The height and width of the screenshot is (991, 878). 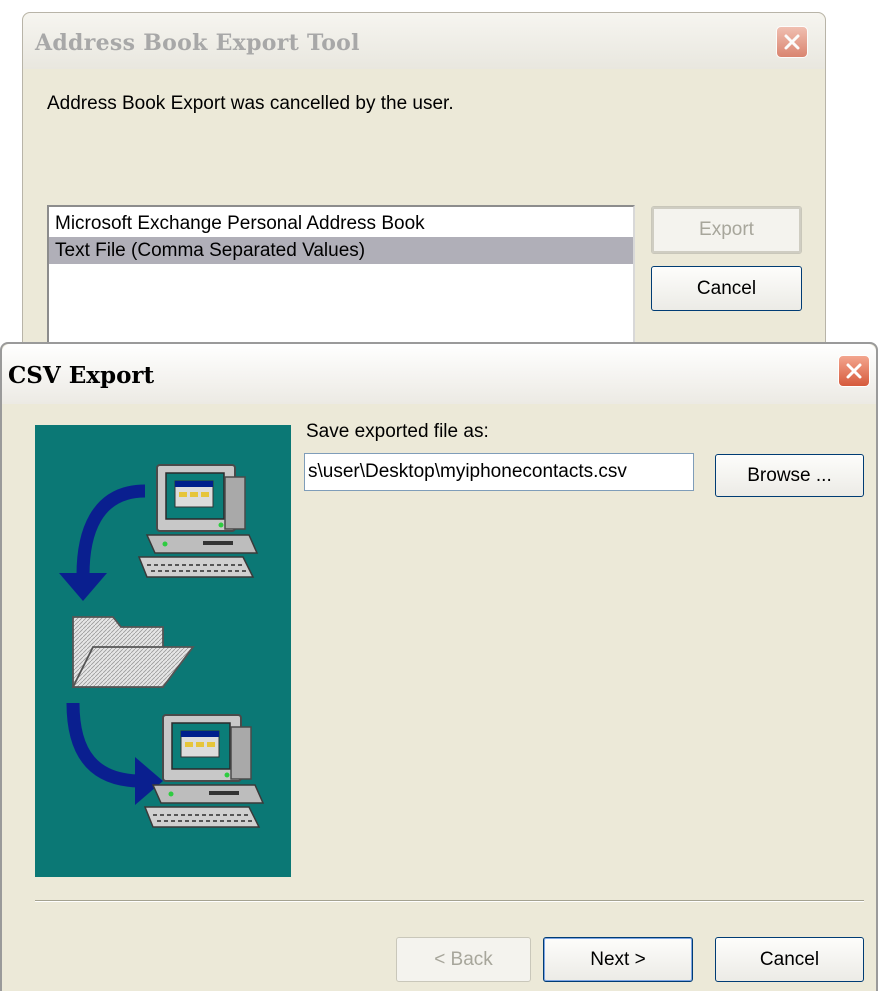 I want to click on next-button: Next >, so click(x=618, y=959).